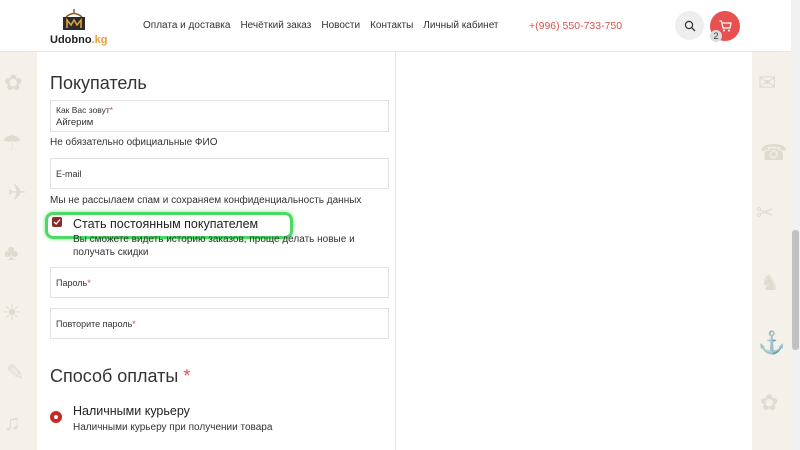  I want to click on password-field-label: Пароль*, so click(73, 283).